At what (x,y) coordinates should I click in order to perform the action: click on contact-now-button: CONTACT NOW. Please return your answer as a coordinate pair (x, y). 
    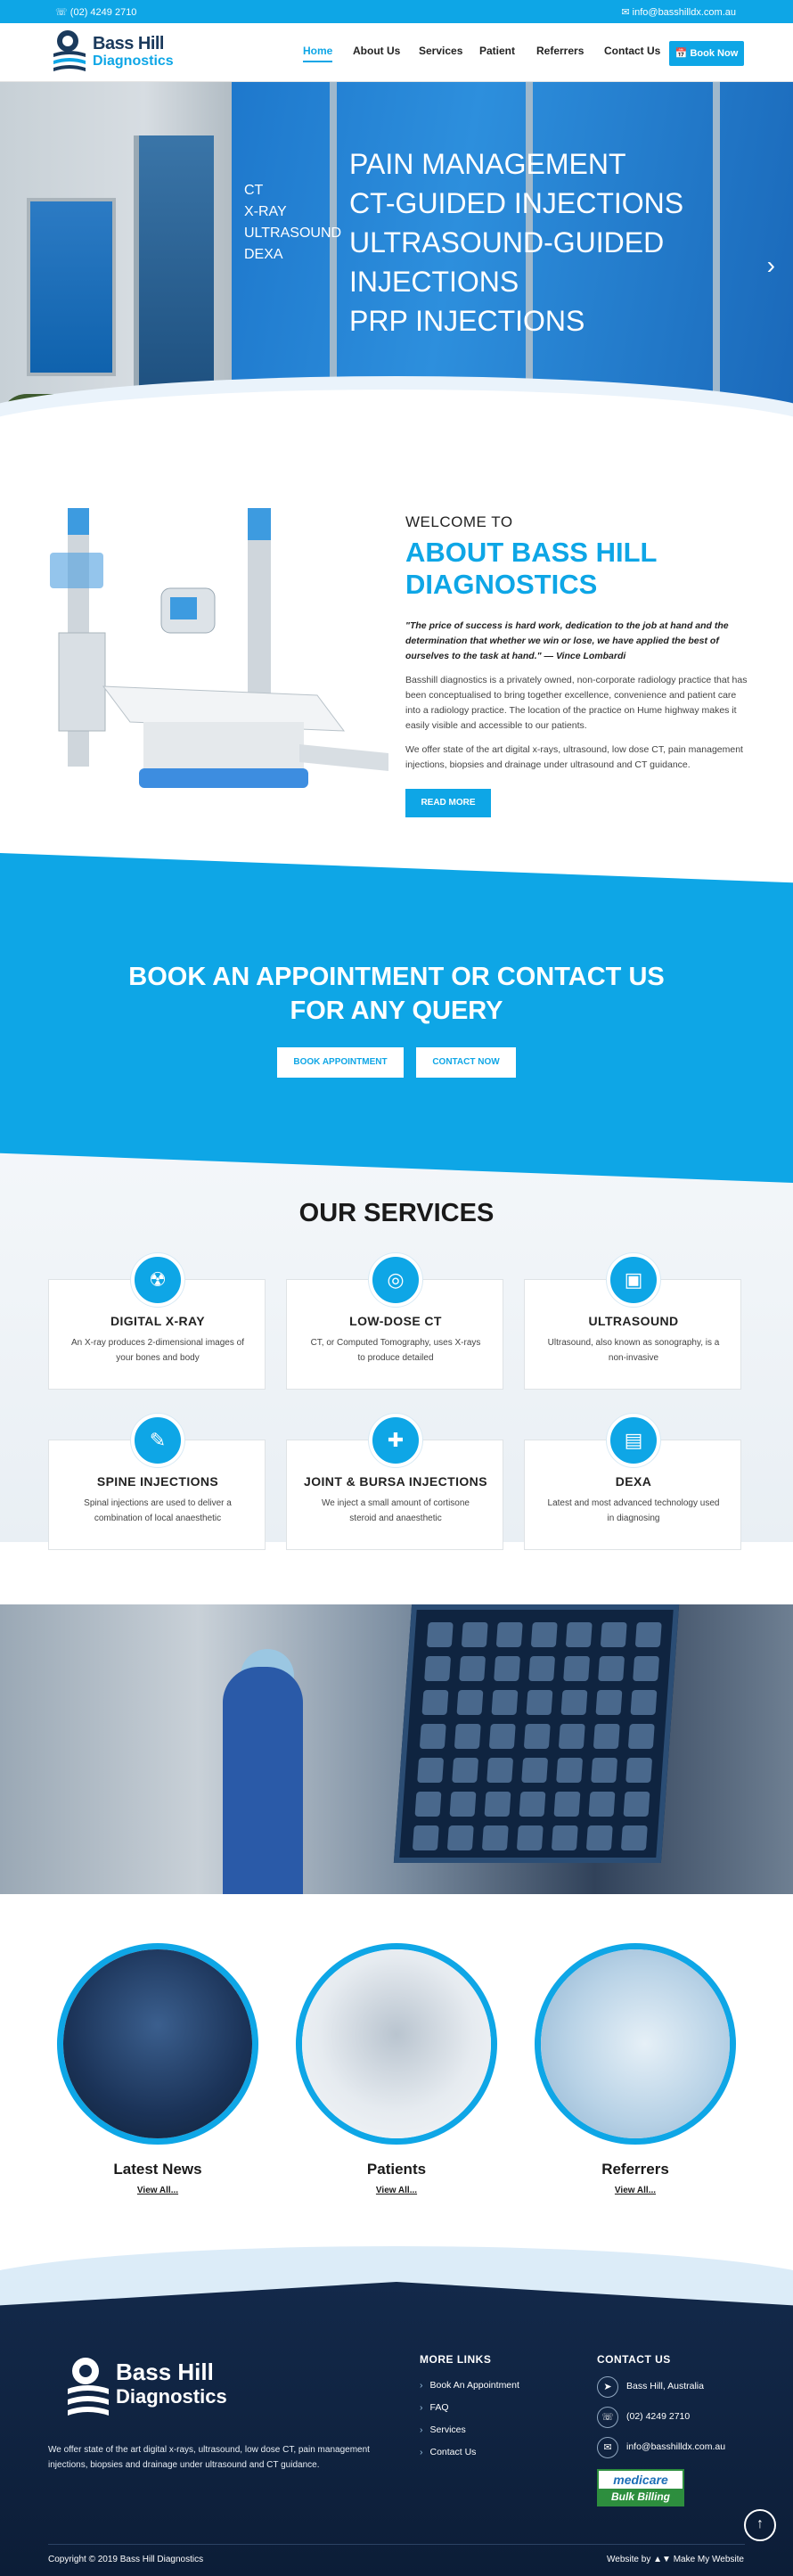
    Looking at the image, I should click on (466, 1062).